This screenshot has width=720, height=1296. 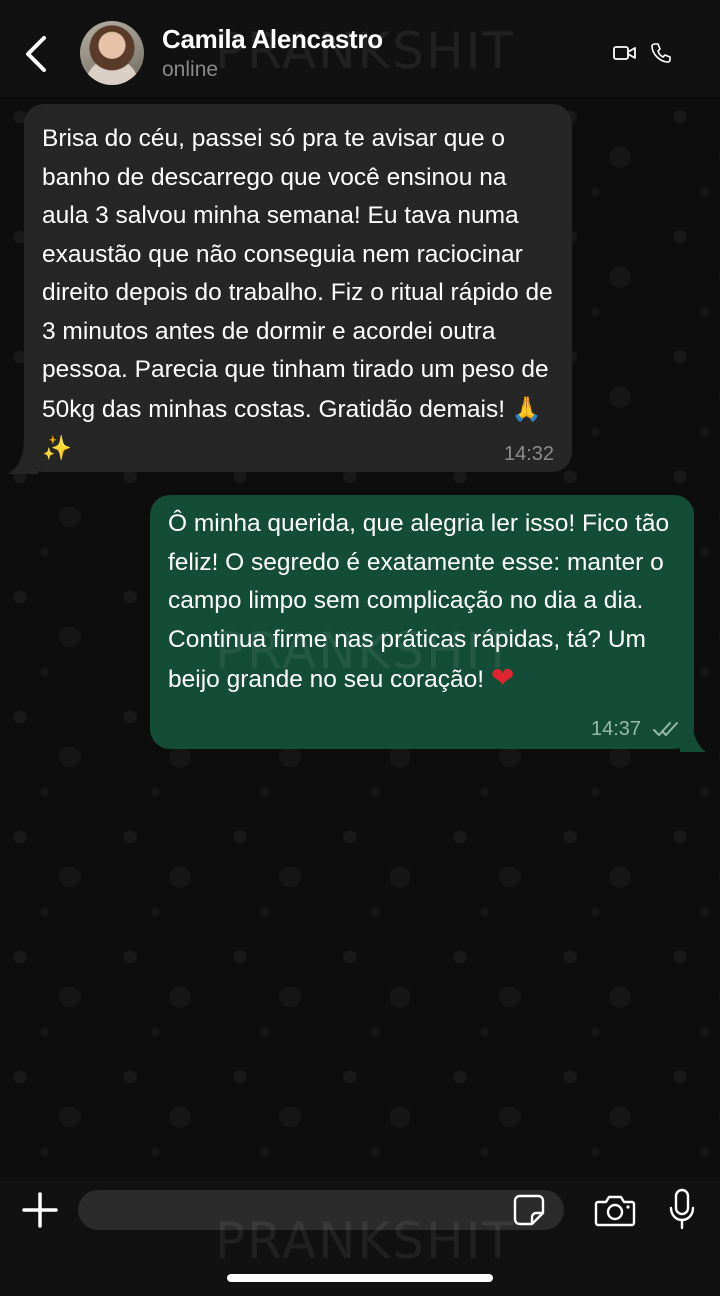 What do you see at coordinates (360, 1278) in the screenshot?
I see `home-indicator` at bounding box center [360, 1278].